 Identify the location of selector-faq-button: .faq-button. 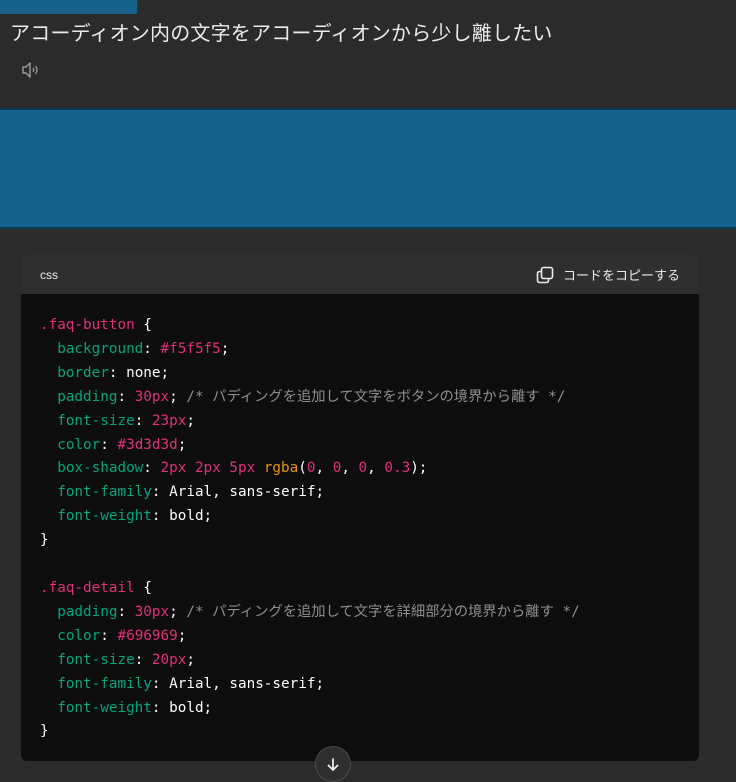
(87, 325).